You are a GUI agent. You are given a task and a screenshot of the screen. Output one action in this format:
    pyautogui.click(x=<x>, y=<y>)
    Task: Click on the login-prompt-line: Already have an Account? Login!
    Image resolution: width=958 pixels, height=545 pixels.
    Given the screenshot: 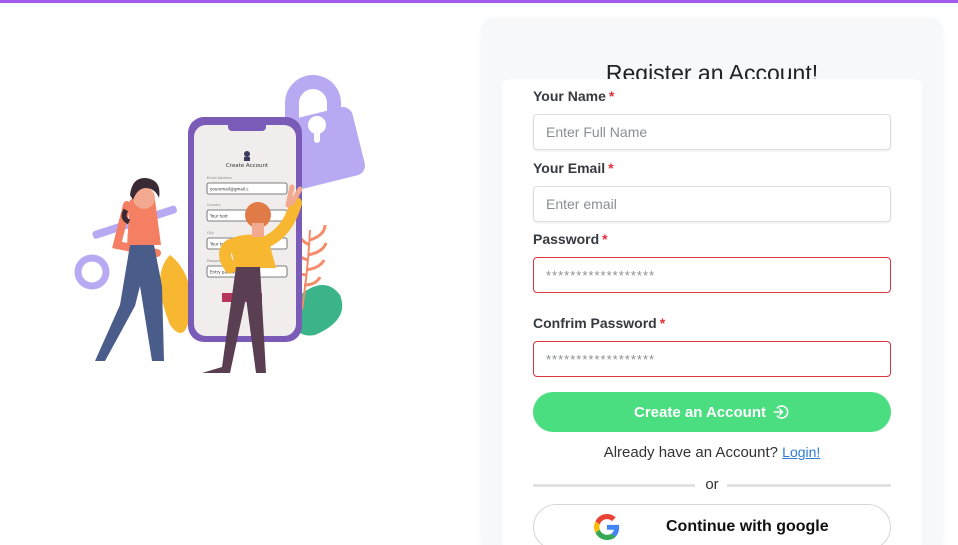 What is the action you would take?
    pyautogui.click(x=712, y=452)
    